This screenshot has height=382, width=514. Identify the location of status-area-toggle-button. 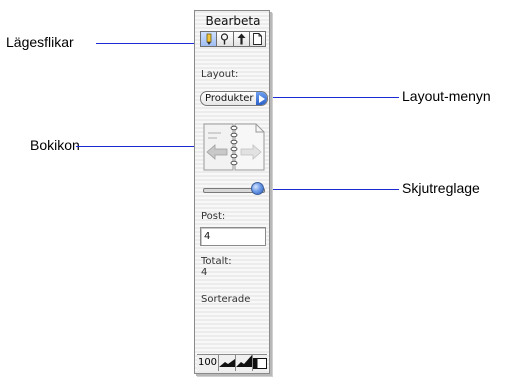
(260, 363).